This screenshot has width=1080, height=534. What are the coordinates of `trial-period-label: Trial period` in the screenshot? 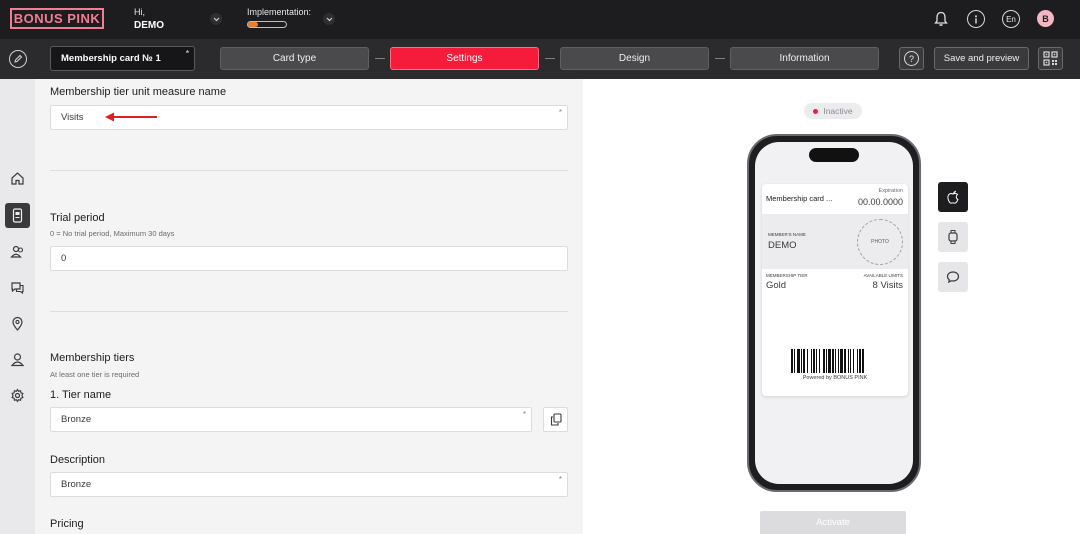 It's located at (77, 218).